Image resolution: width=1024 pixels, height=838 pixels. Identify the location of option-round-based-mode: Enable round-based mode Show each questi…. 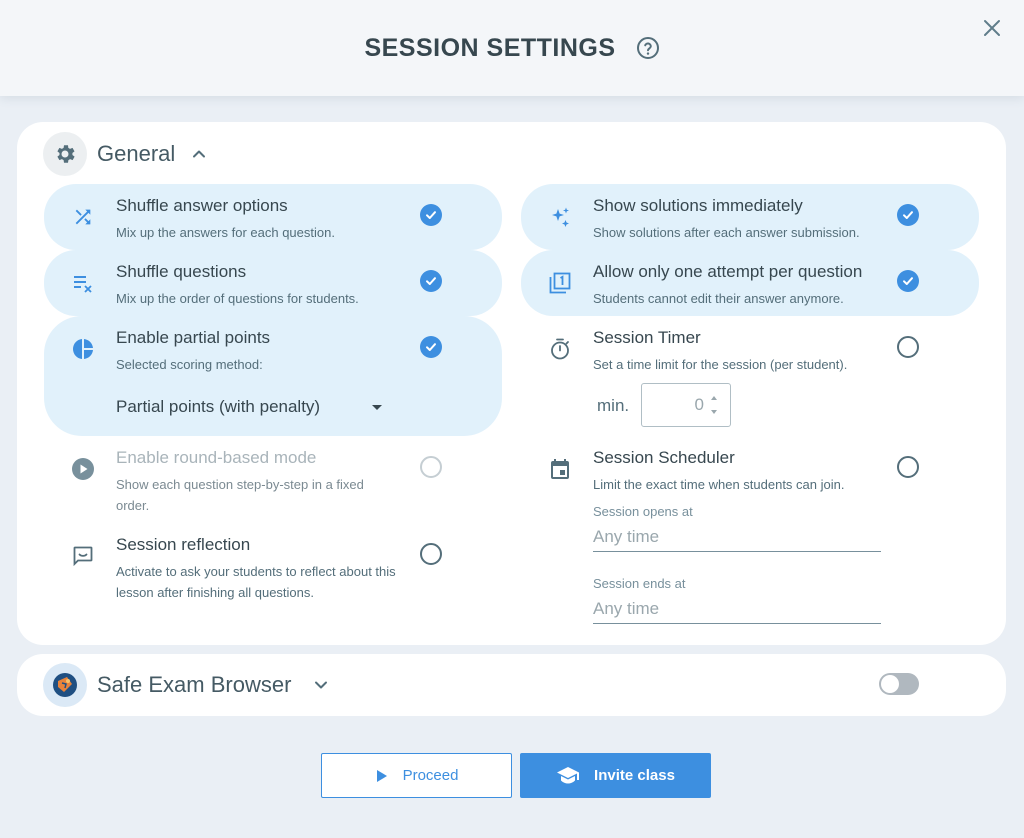
(273, 479).